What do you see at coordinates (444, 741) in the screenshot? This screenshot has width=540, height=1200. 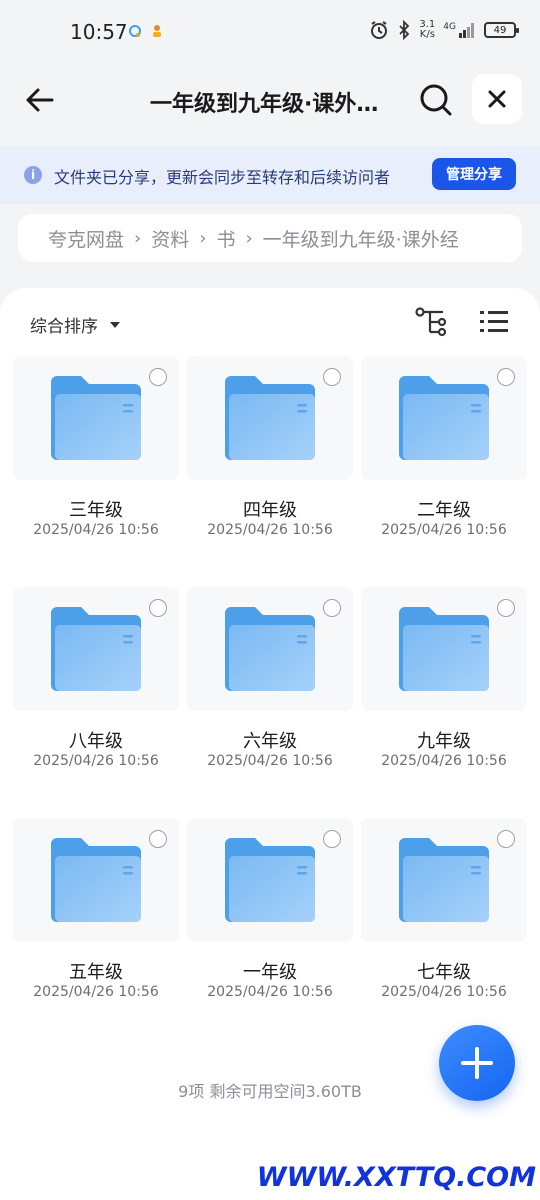 I see `folder-name: 九年级` at bounding box center [444, 741].